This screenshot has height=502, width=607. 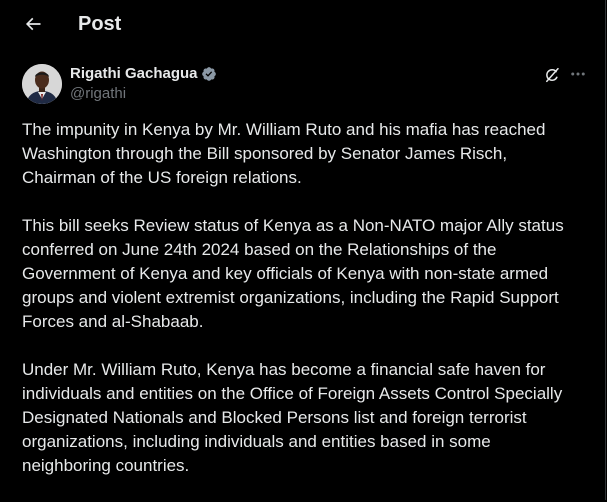 What do you see at coordinates (100, 24) in the screenshot?
I see `page-title: Post` at bounding box center [100, 24].